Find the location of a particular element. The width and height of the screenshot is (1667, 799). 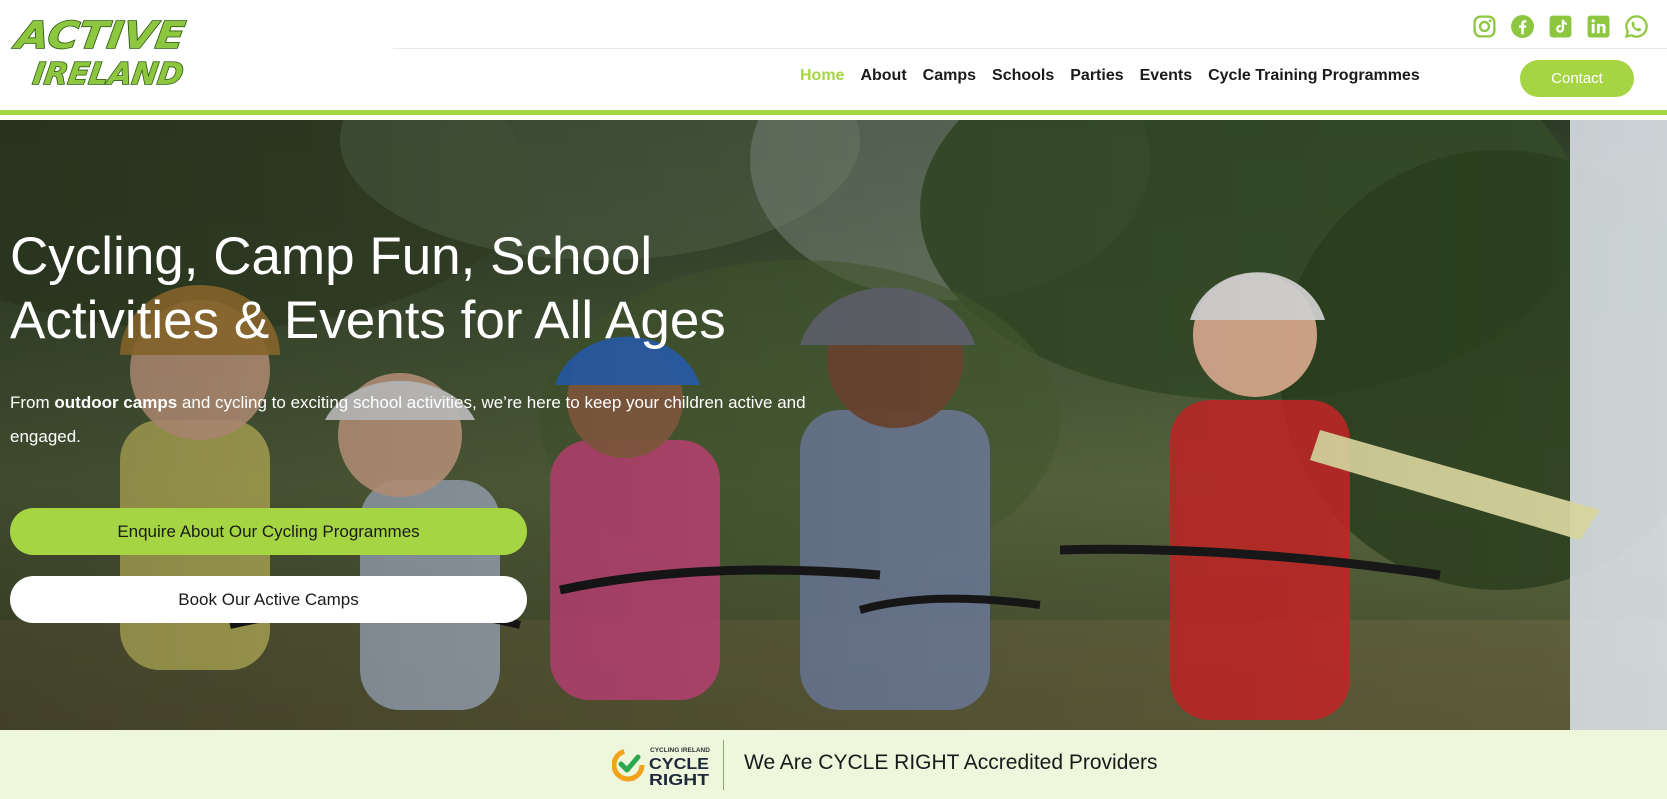

nav-item-about: About is located at coordinates (883, 76).